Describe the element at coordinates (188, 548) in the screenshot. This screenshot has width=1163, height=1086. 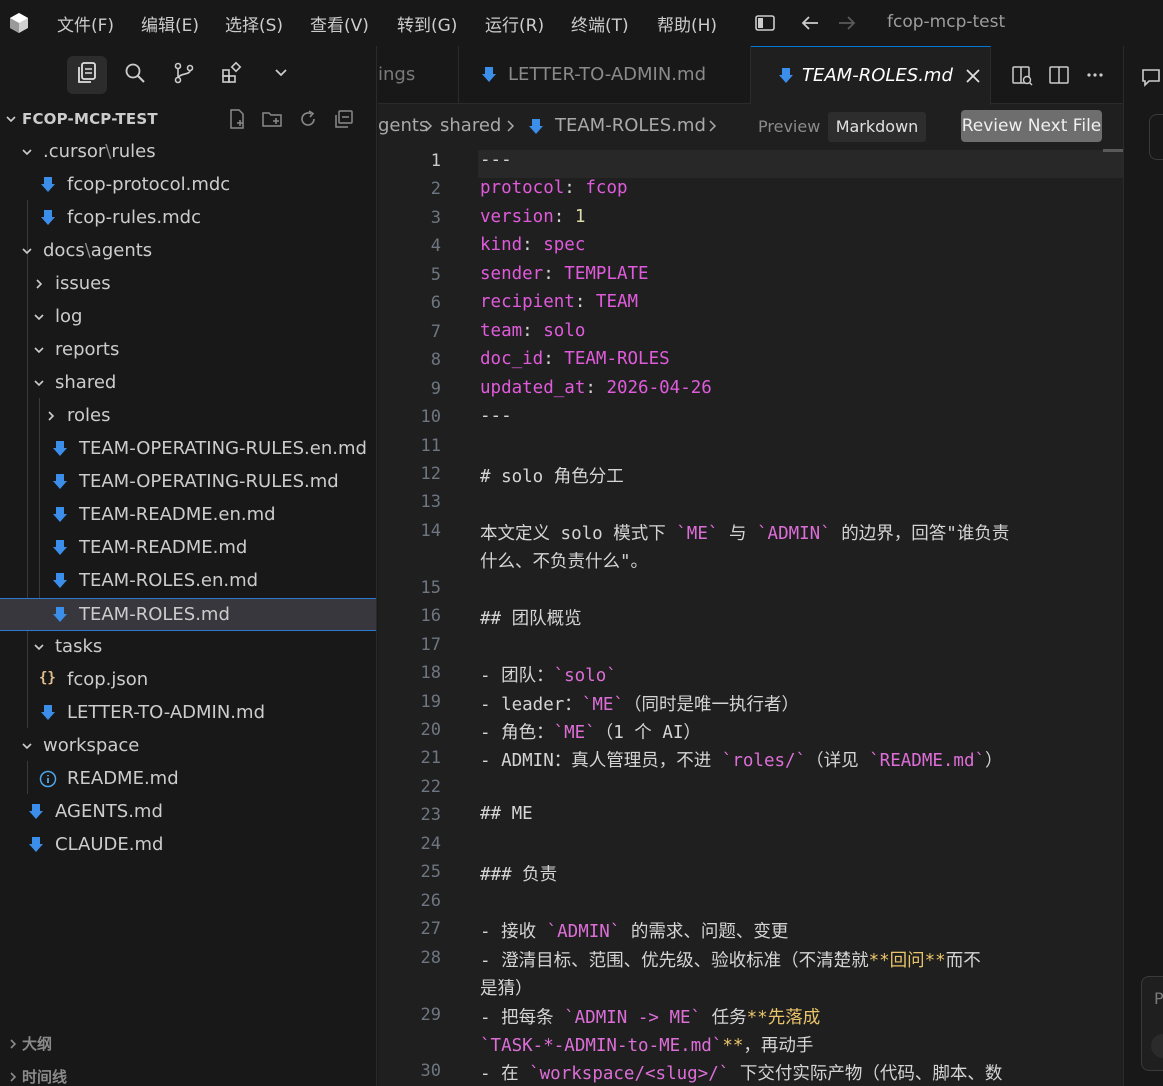
I see `tree-file: TEAM-README.md` at that location.